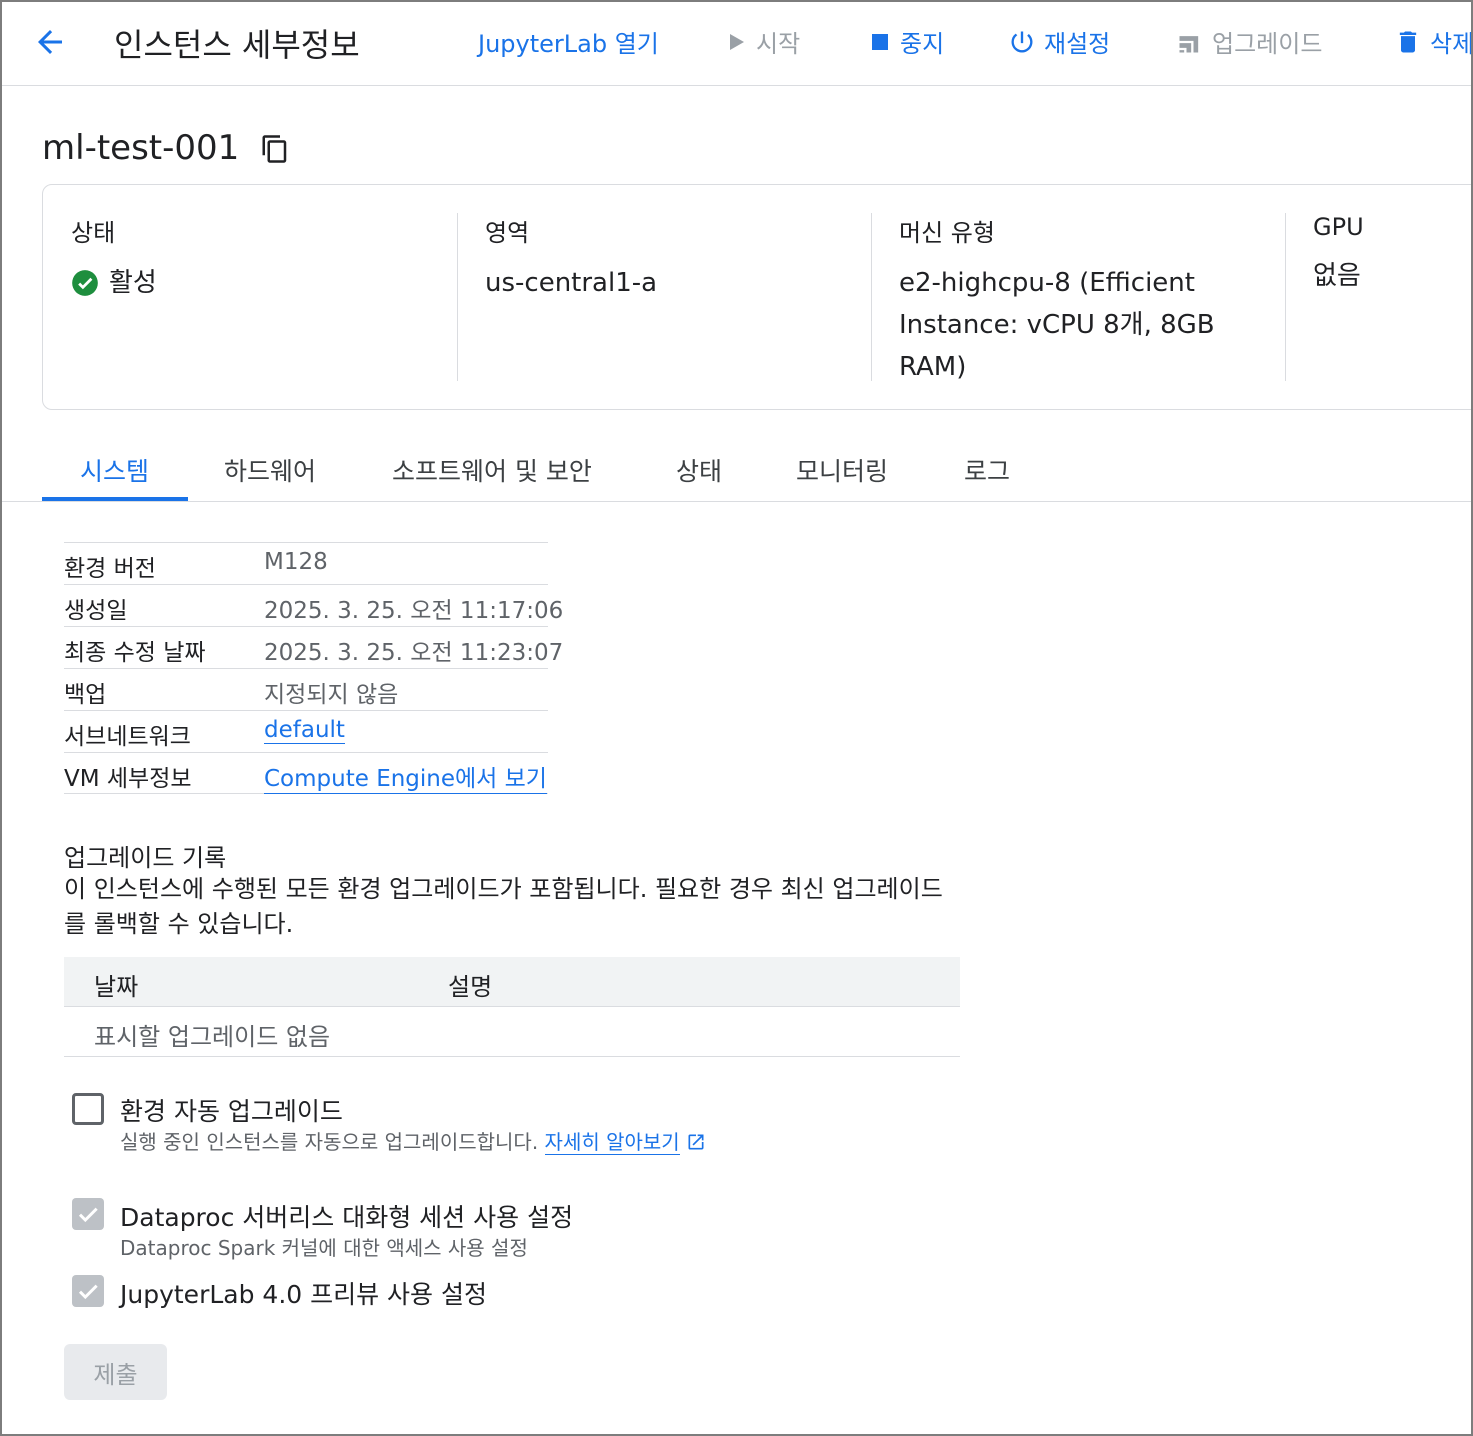 The width and height of the screenshot is (1473, 1436). What do you see at coordinates (324, 1248) in the screenshot?
I see `dataproc-help: Dataproc Spark 커널에 대한 액세스 사용 설정` at bounding box center [324, 1248].